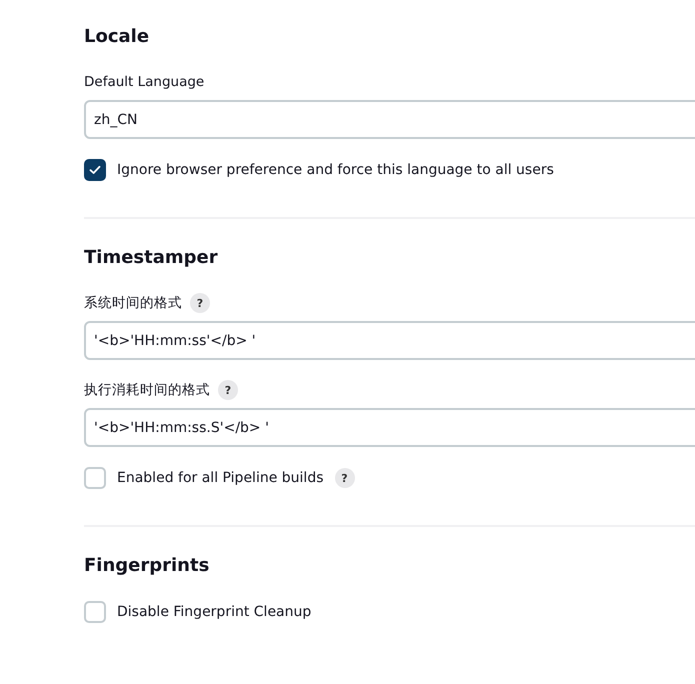 This screenshot has height=684, width=695. Describe the element at coordinates (389, 119) in the screenshot. I see `input-field: zh_CN` at that location.